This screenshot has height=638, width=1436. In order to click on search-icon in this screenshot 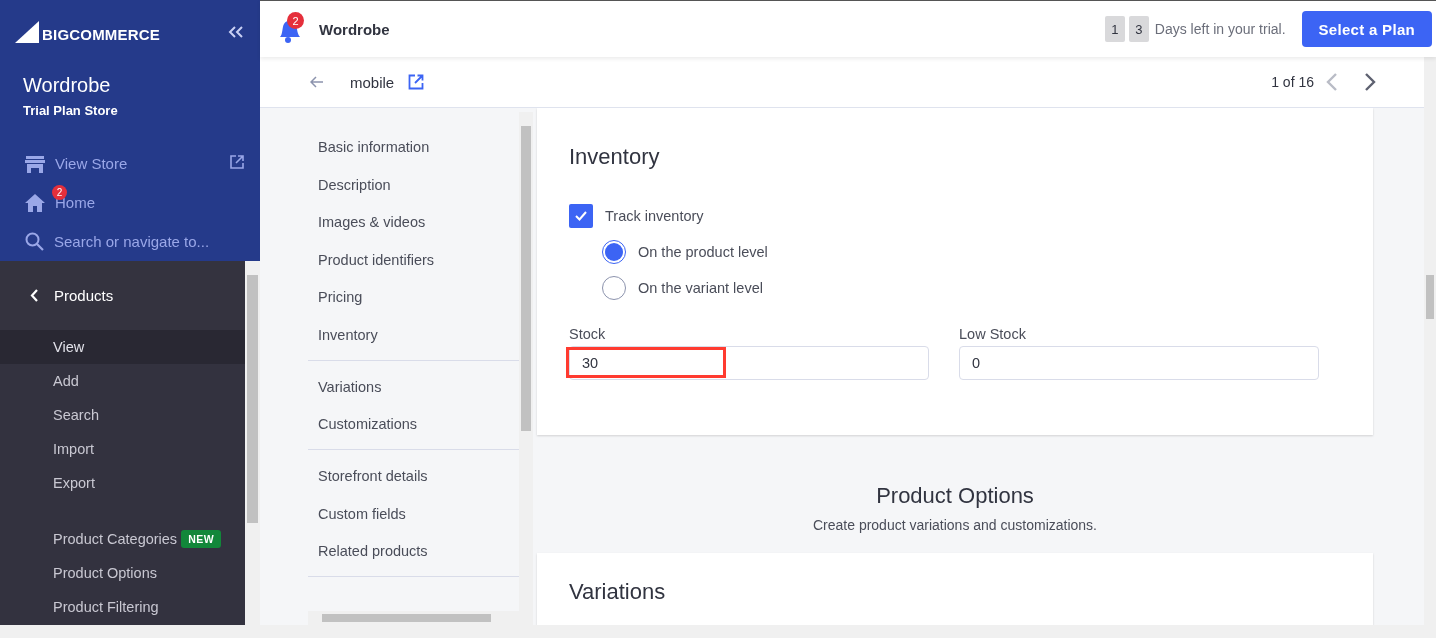, I will do `click(34, 241)`.